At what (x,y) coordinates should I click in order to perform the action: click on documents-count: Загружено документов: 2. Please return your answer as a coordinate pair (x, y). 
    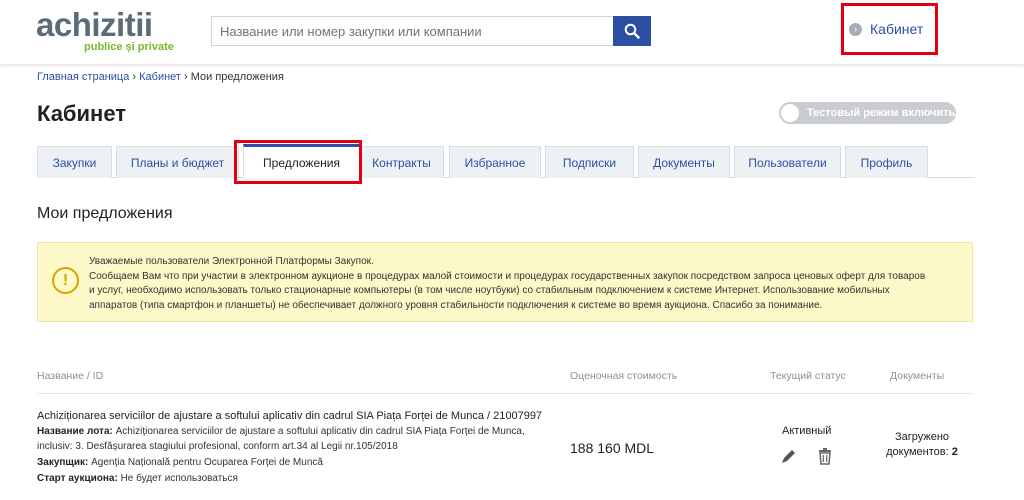
    Looking at the image, I should click on (922, 445).